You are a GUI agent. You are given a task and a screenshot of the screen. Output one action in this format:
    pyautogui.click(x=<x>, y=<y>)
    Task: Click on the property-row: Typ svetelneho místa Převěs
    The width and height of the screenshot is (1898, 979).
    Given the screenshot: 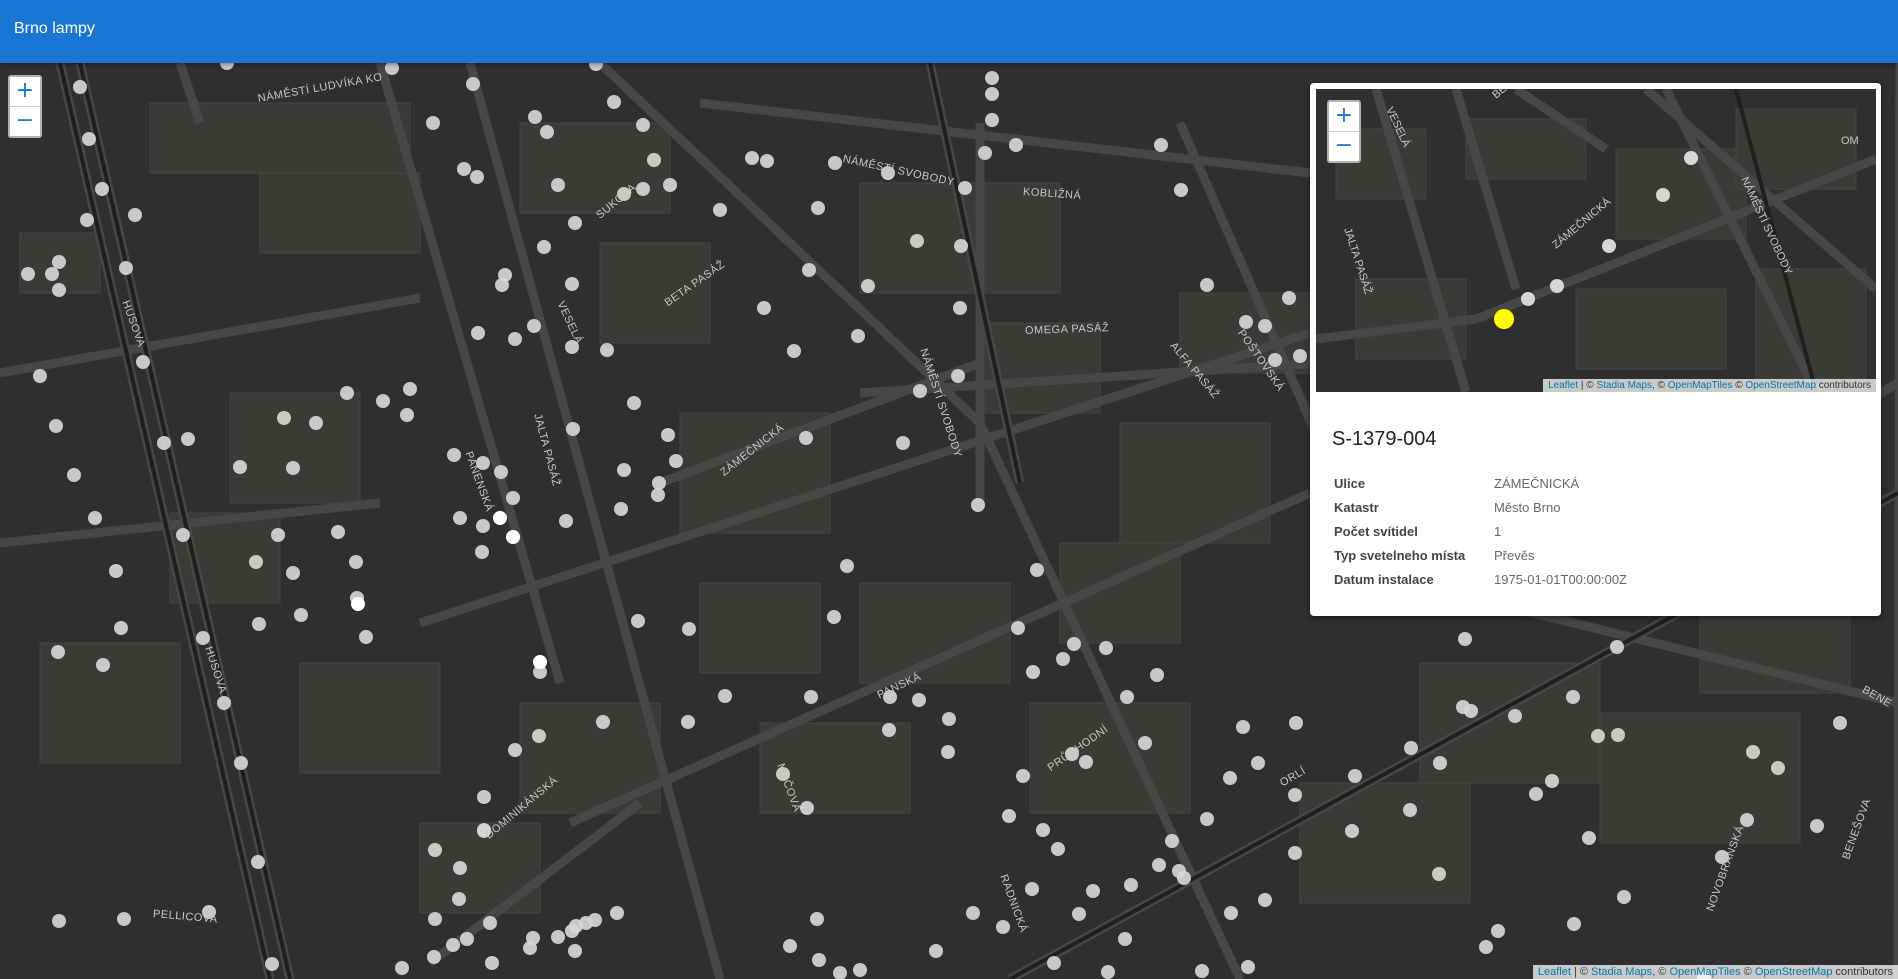 What is the action you would take?
    pyautogui.click(x=1480, y=555)
    